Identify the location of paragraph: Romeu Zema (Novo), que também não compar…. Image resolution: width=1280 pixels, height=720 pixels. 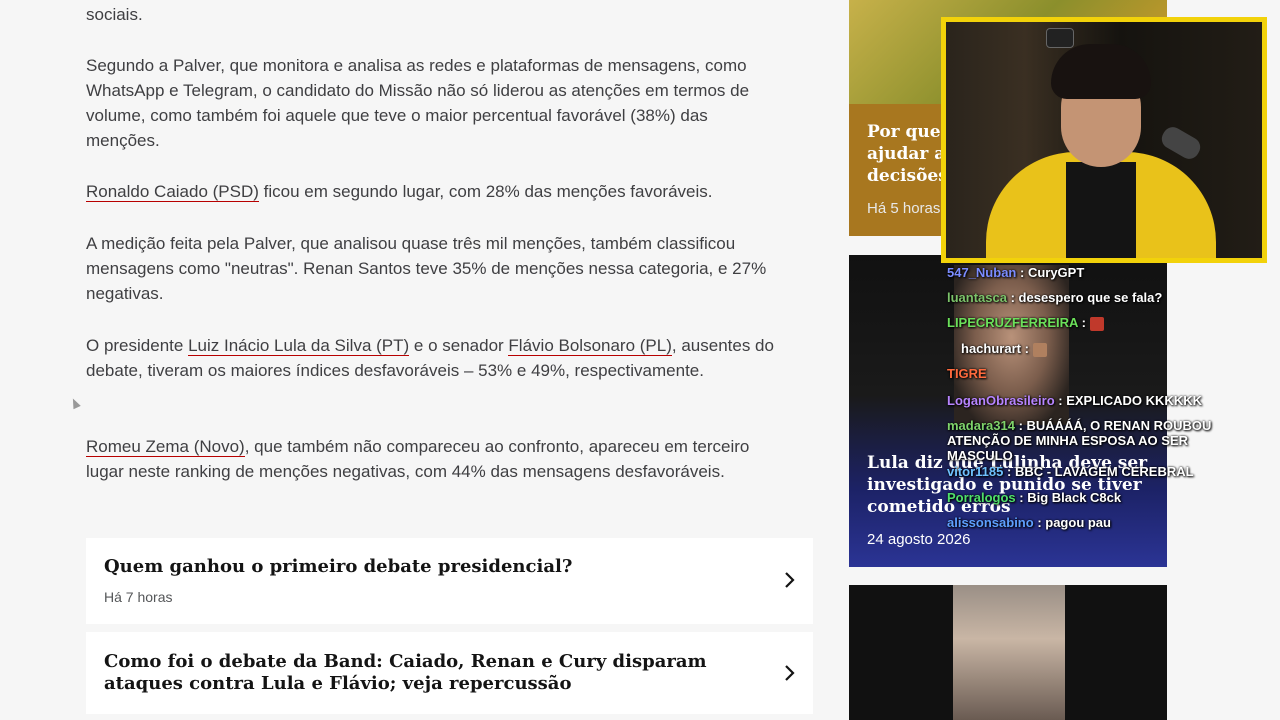
(431, 459).